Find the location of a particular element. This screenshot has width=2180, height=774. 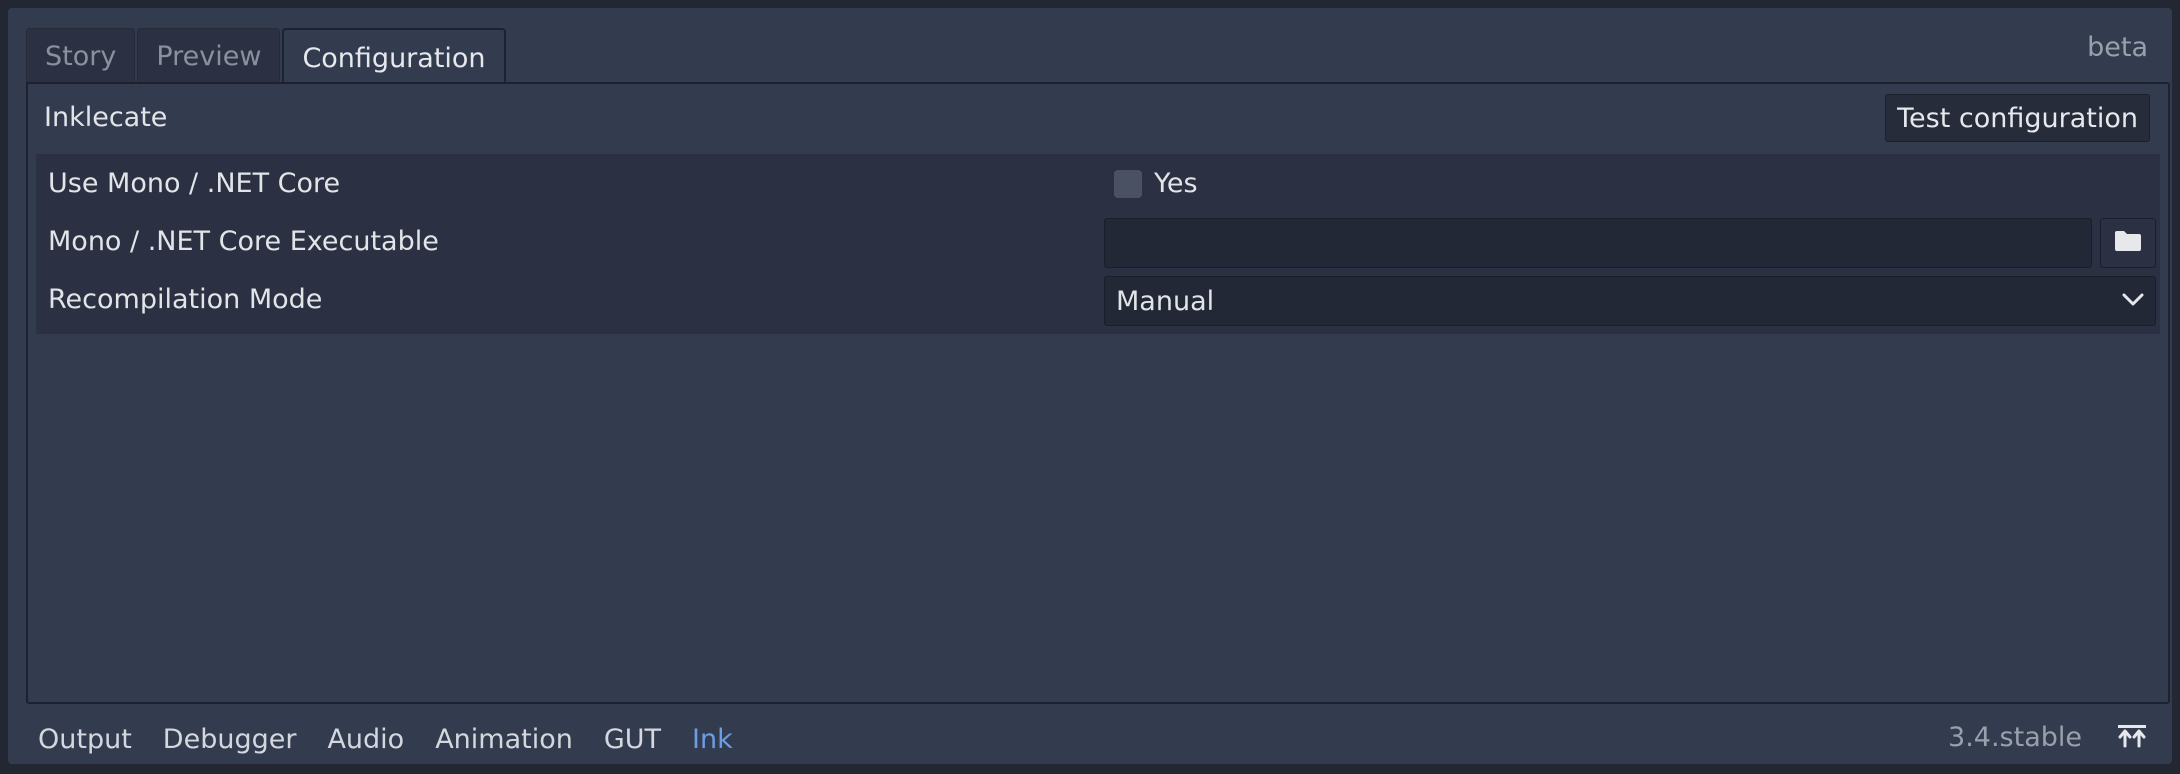

checkbox-box is located at coordinates (1128, 183).